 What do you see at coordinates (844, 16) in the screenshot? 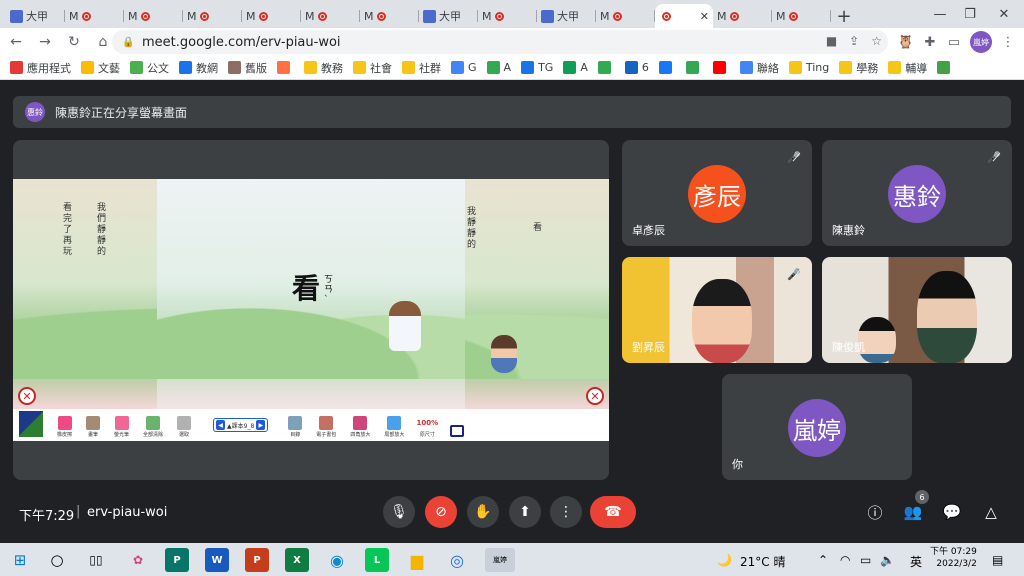
I see `new-tab-button: +` at bounding box center [844, 16].